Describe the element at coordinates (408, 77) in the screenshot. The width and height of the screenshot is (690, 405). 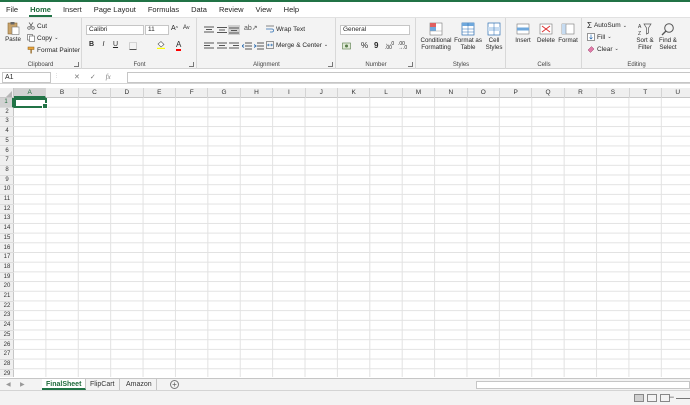
I see `formula-input` at that location.